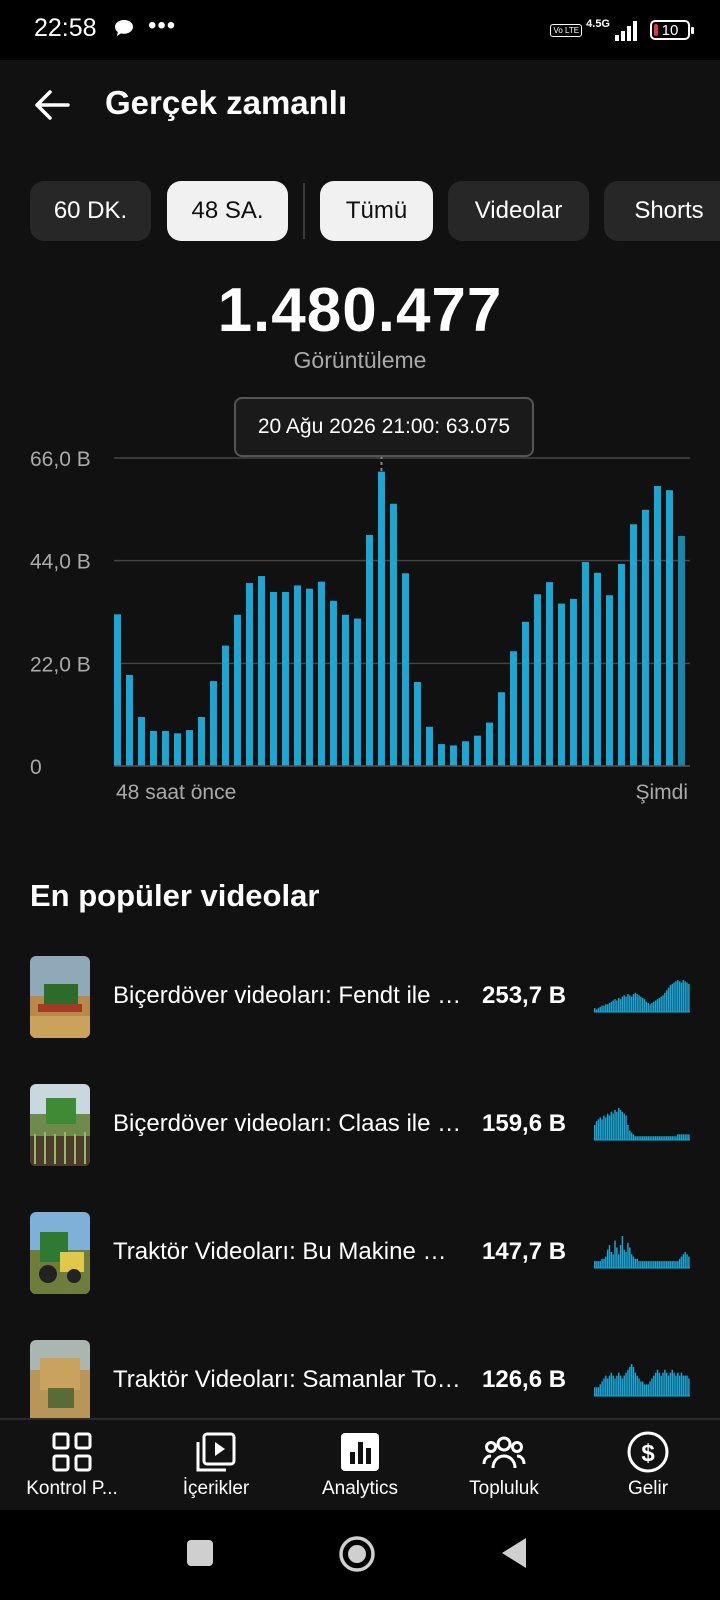  What do you see at coordinates (200, 1553) in the screenshot?
I see `recents-icon` at bounding box center [200, 1553].